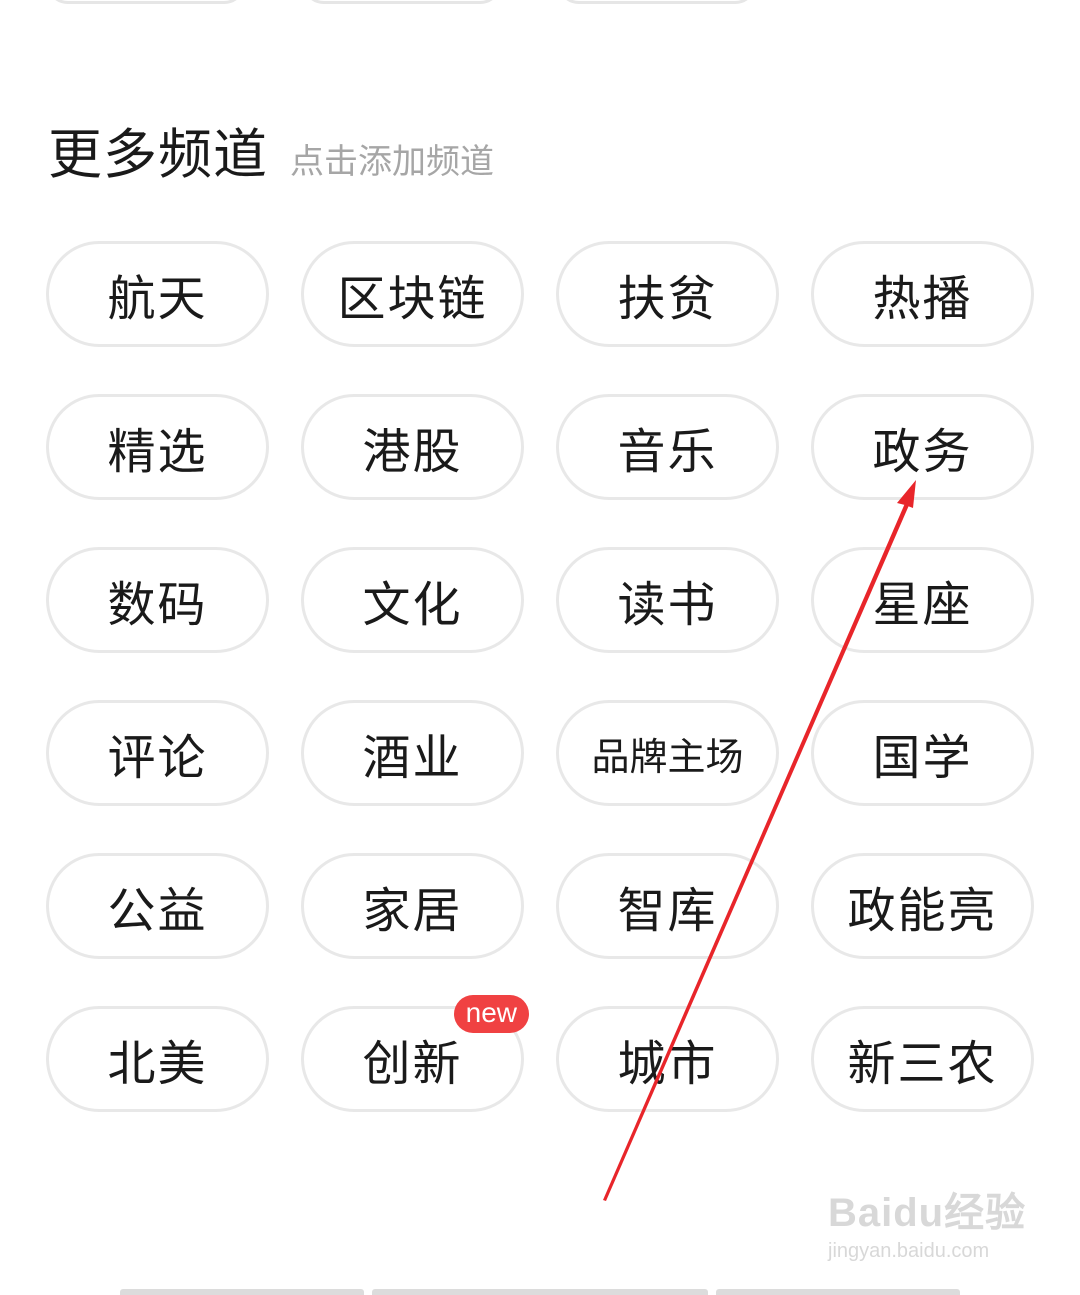  Describe the element at coordinates (667, 299) in the screenshot. I see `channel-label: 扶贫` at that location.